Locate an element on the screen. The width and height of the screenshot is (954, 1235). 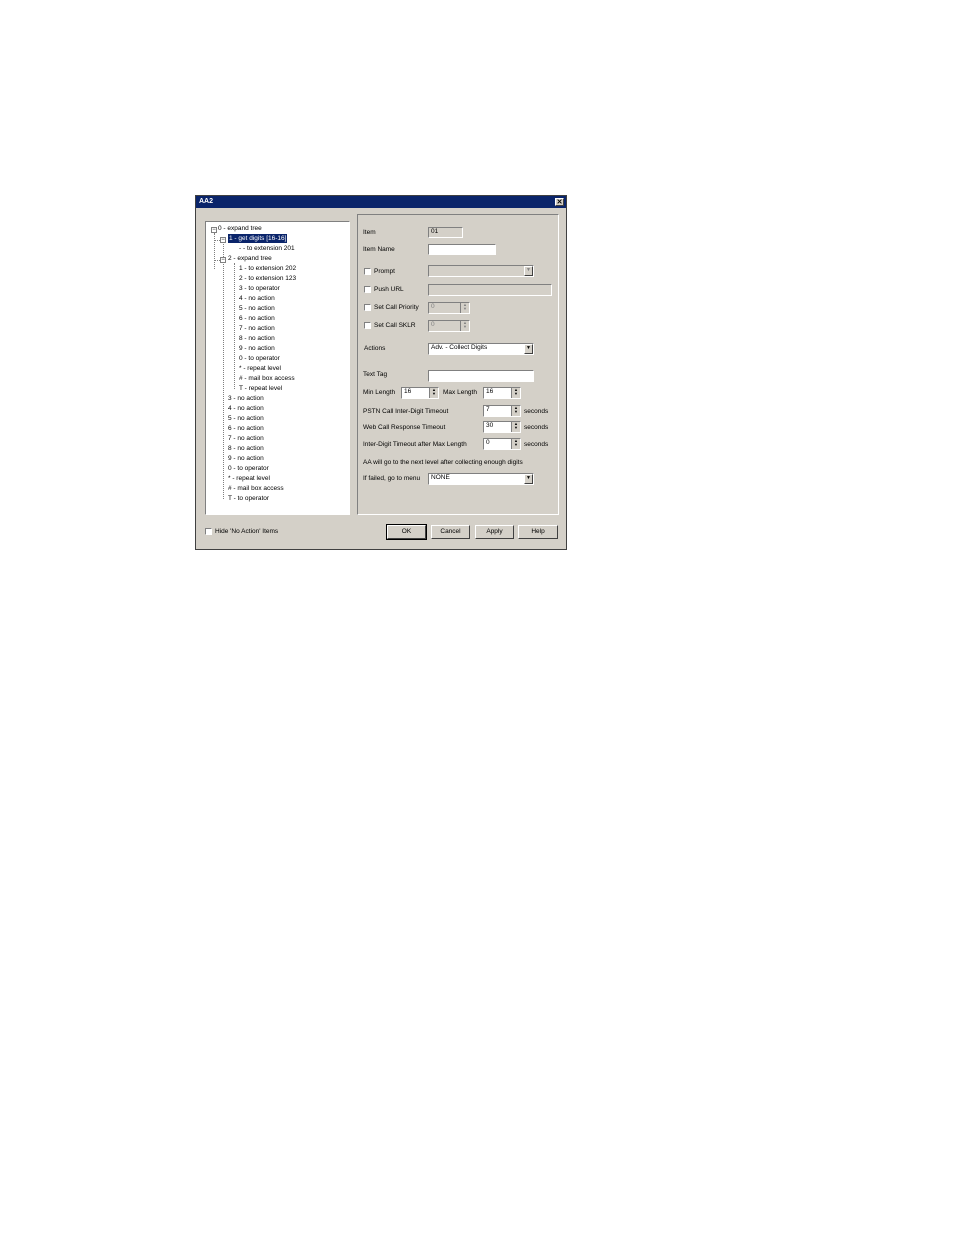
push-url-label: Push URL is located at coordinates (389, 289).